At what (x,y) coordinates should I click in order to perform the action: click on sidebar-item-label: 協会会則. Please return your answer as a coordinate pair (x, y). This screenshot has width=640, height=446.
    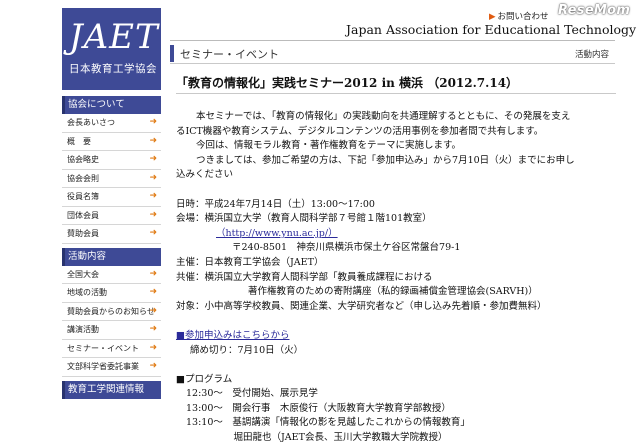
    Looking at the image, I should click on (83, 178).